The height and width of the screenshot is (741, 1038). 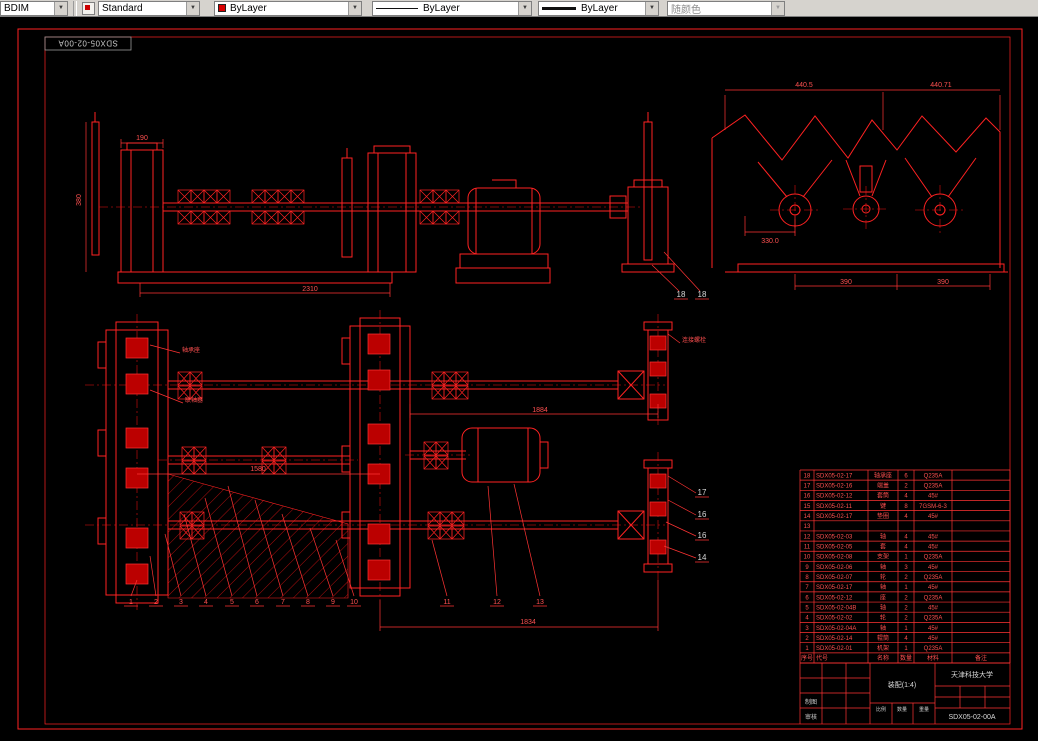 What do you see at coordinates (933, 507) in the screenshot?
I see `table-cell: 7GSM-6-3` at bounding box center [933, 507].